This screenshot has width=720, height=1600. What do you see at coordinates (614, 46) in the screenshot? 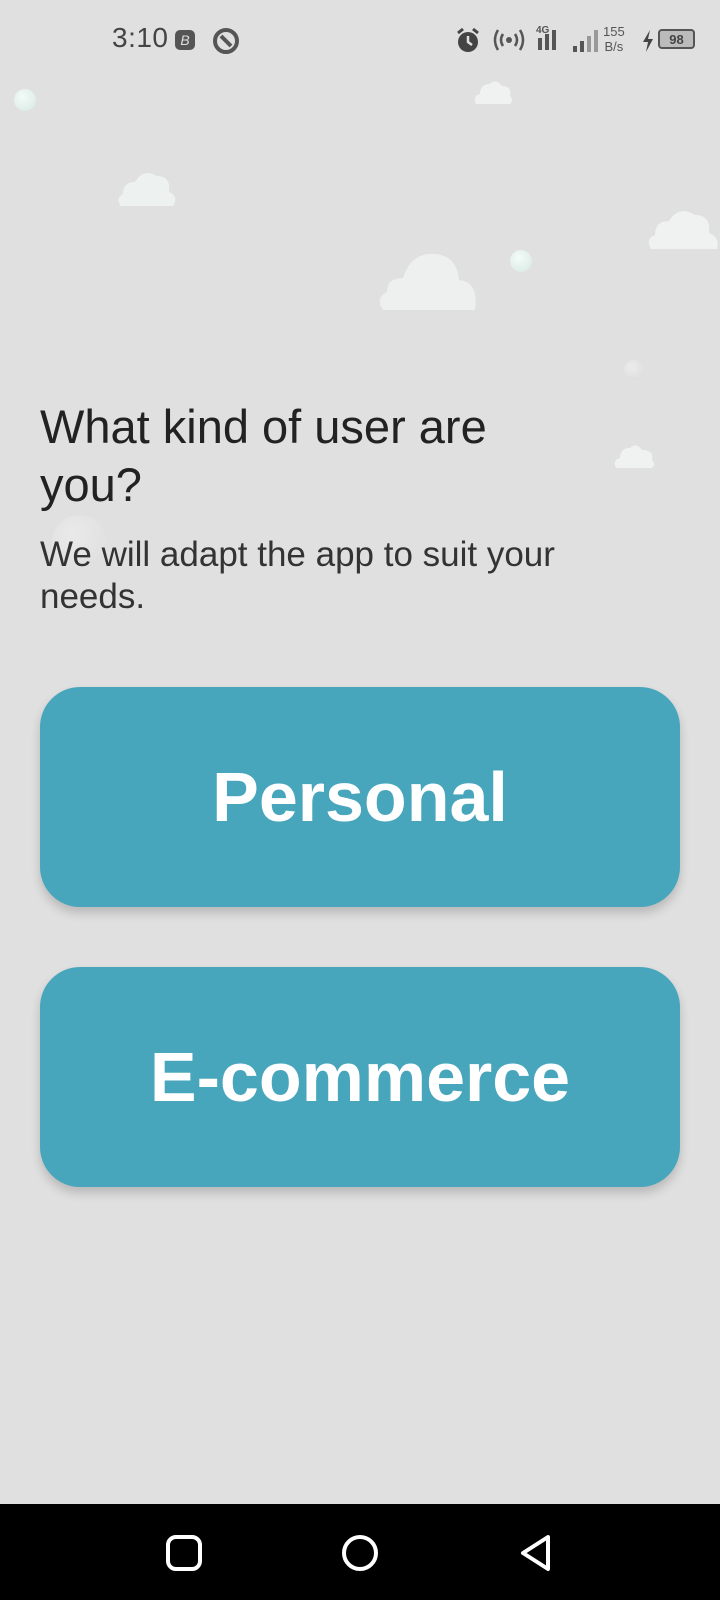
I see `network-speed-unit: B/s` at bounding box center [614, 46].